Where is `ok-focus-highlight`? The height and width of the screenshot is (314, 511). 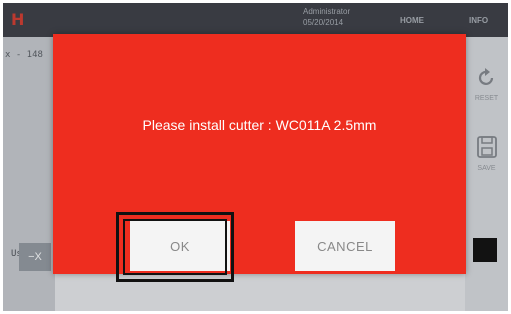 ok-focus-highlight is located at coordinates (175, 247).